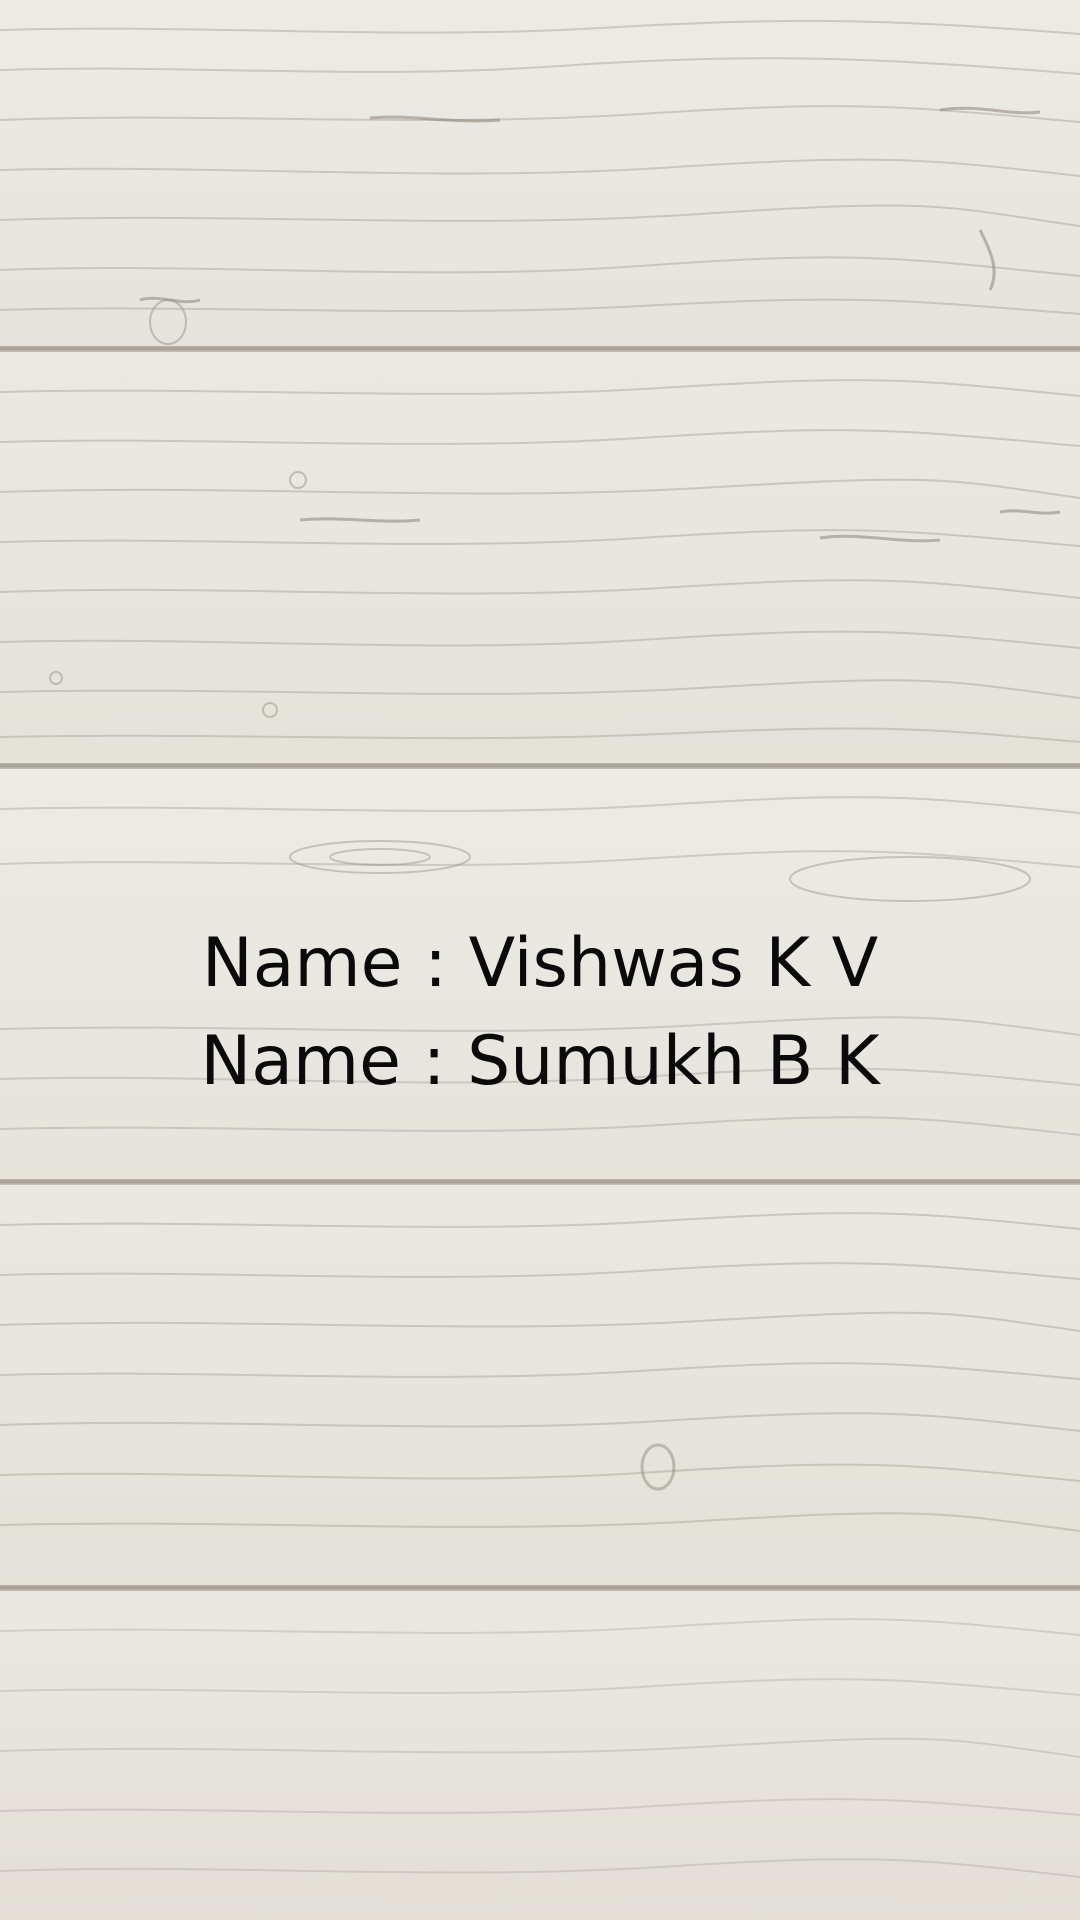  I want to click on wood-grain, so click(540, 1748).